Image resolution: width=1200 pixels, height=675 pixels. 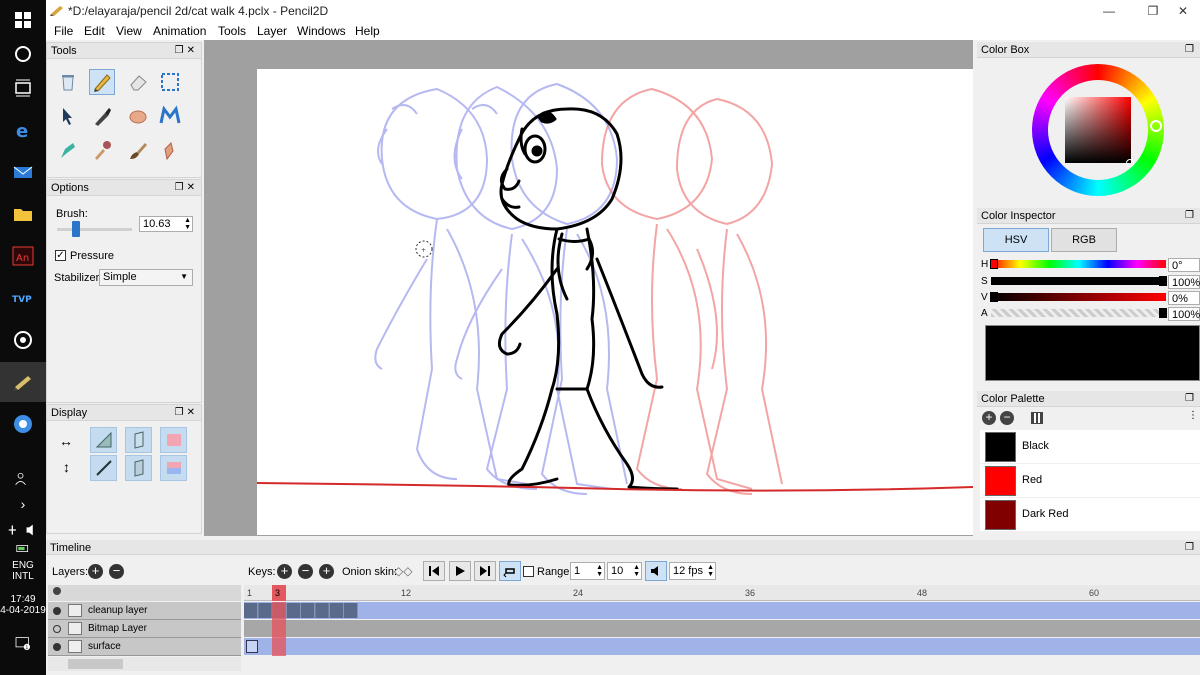 What do you see at coordinates (23, 340) in the screenshot?
I see `target-app-icon` at bounding box center [23, 340].